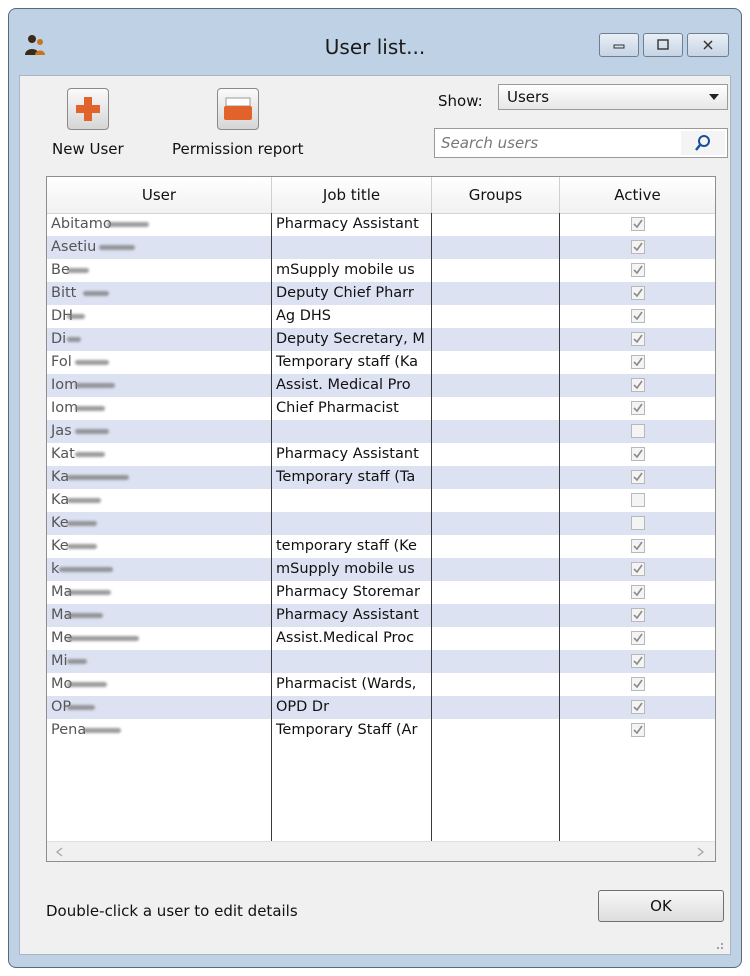 This screenshot has width=750, height=976. I want to click on table-row: Ka, so click(381, 500).